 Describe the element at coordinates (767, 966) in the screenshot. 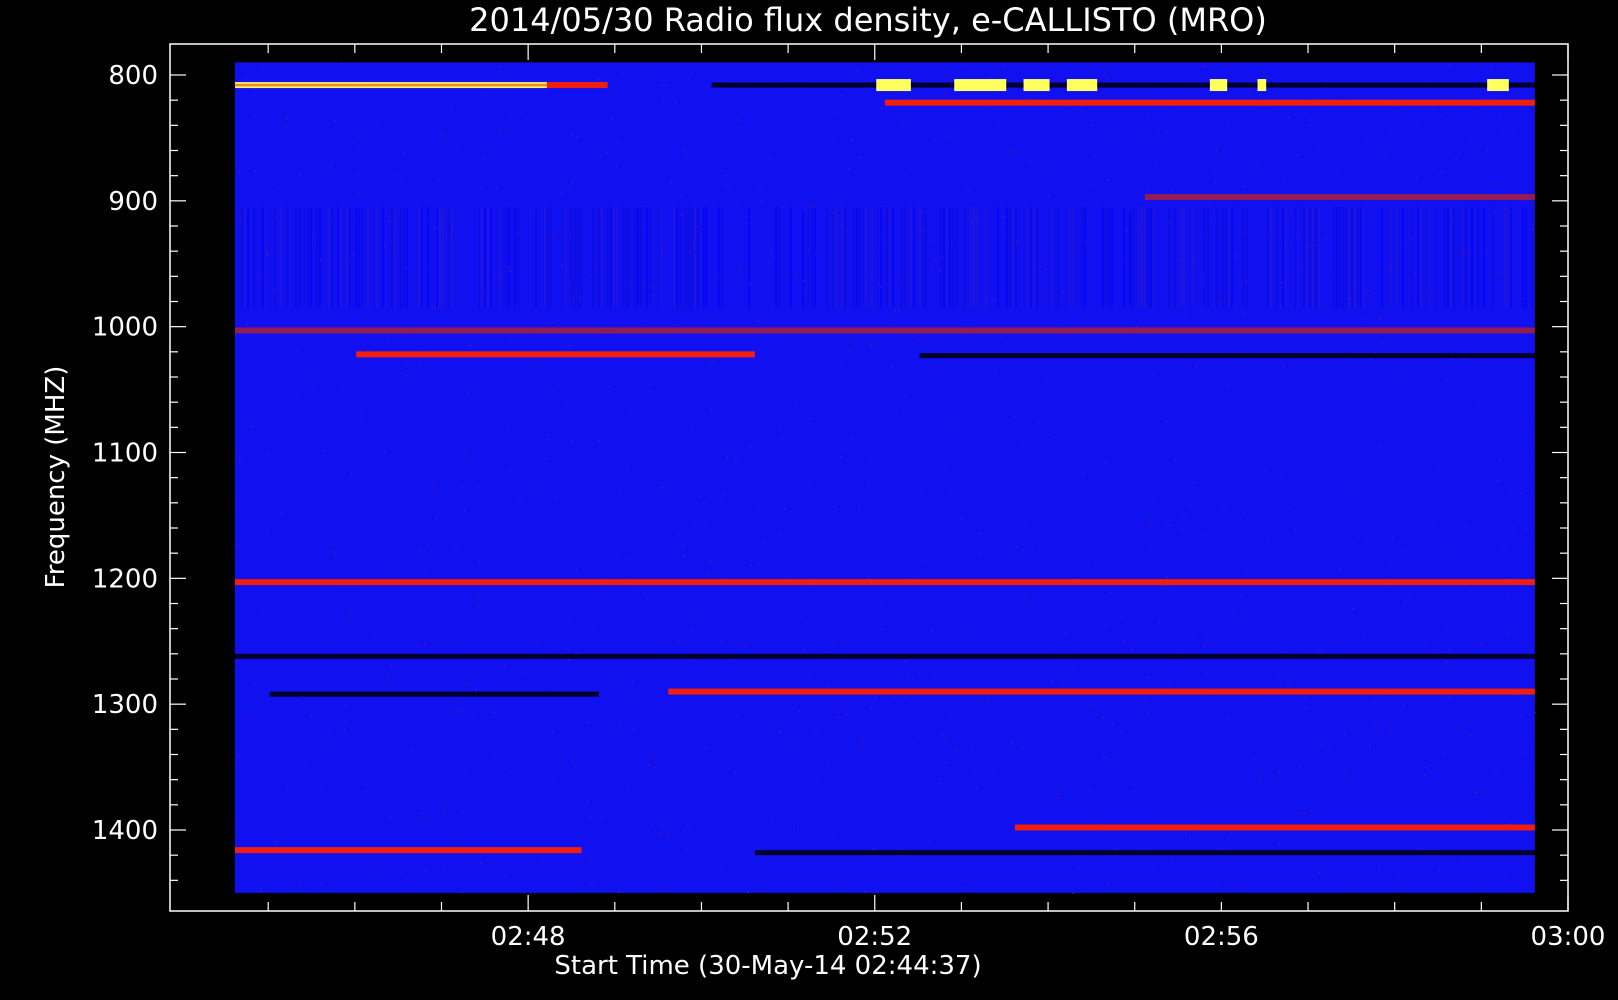

I see `x-axis-label: Start Time (30-May-14 02:44:37)` at that location.